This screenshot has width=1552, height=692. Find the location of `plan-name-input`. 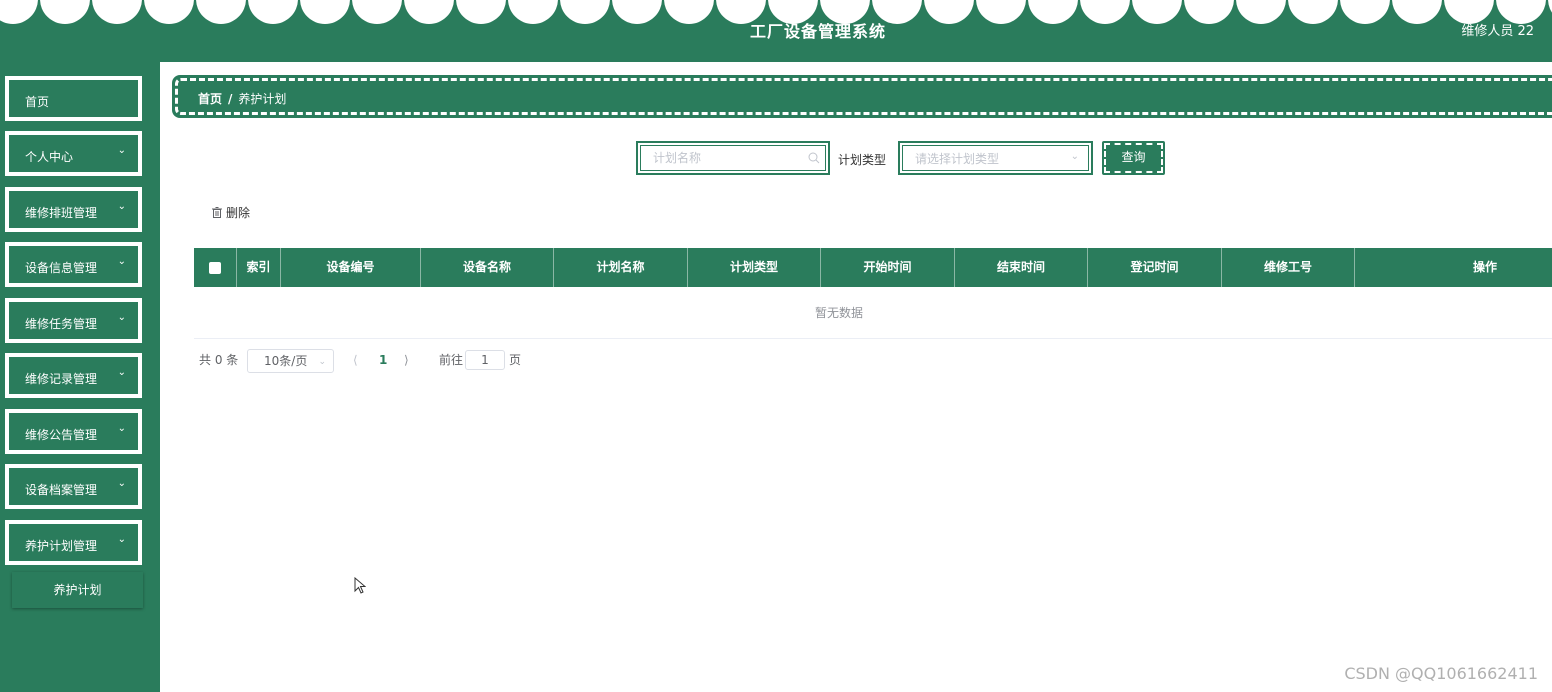

plan-name-input is located at coordinates (733, 158).